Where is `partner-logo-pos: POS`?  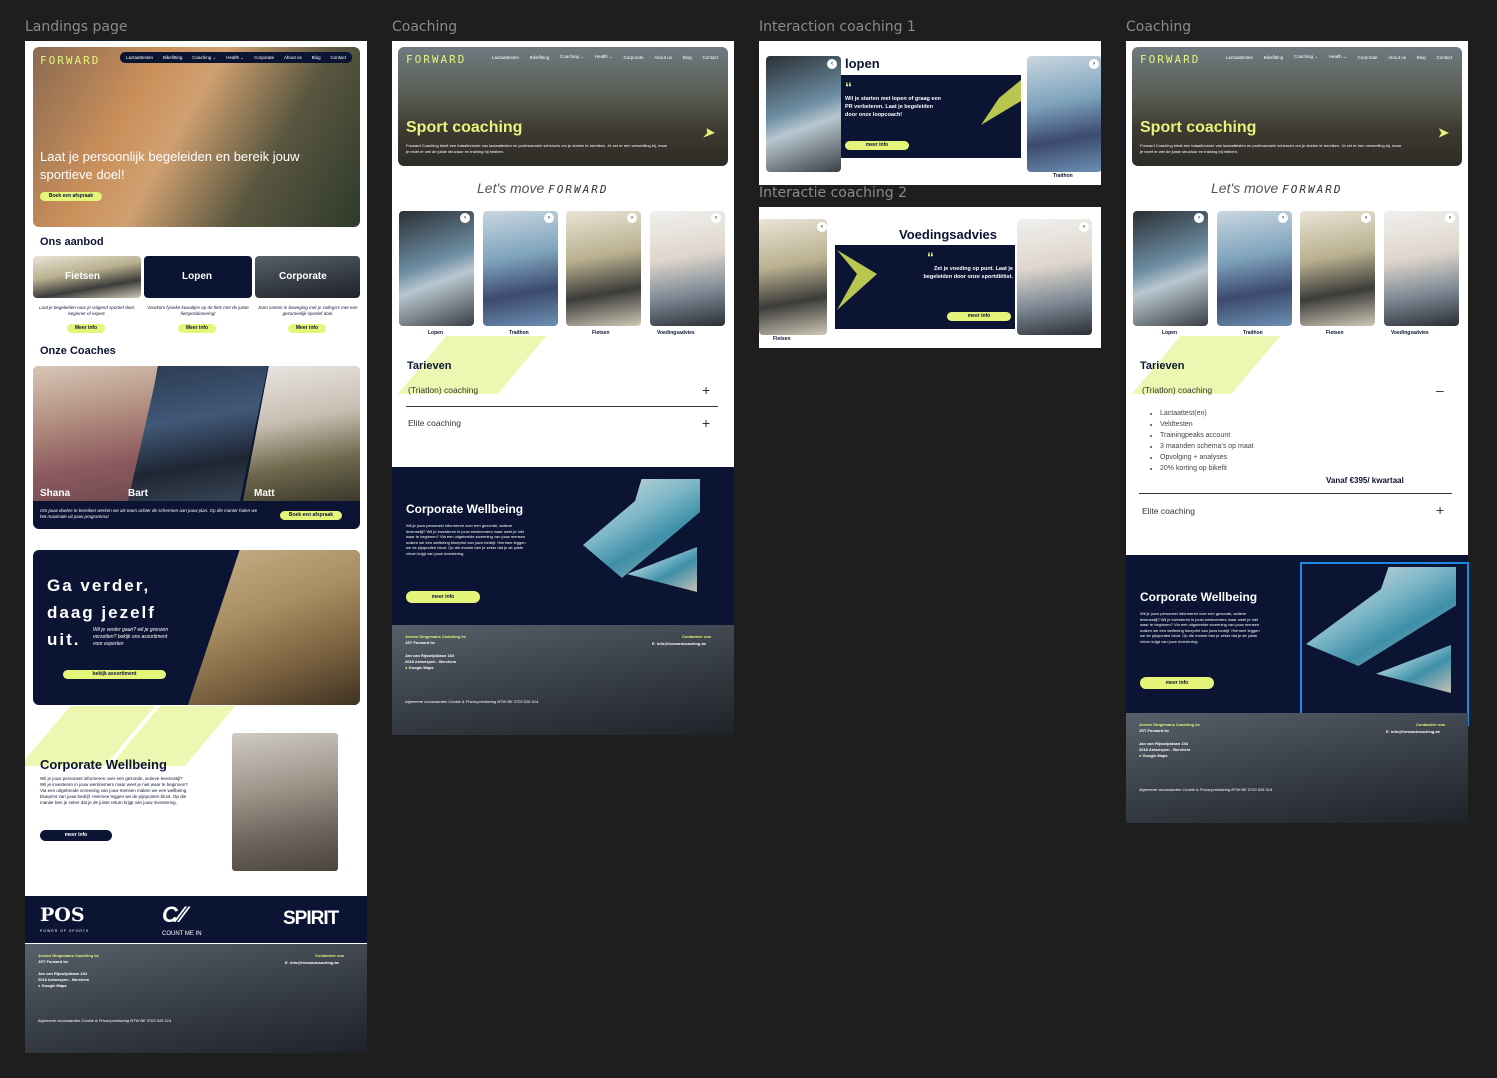 partner-logo-pos: POS is located at coordinates (62, 915).